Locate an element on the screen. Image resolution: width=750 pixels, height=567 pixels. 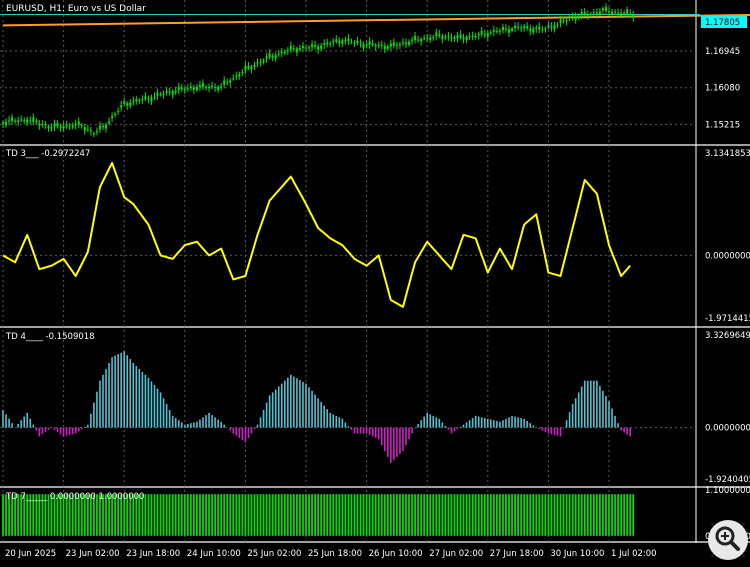
magnifier-zoom-icon is located at coordinates (728, 540).